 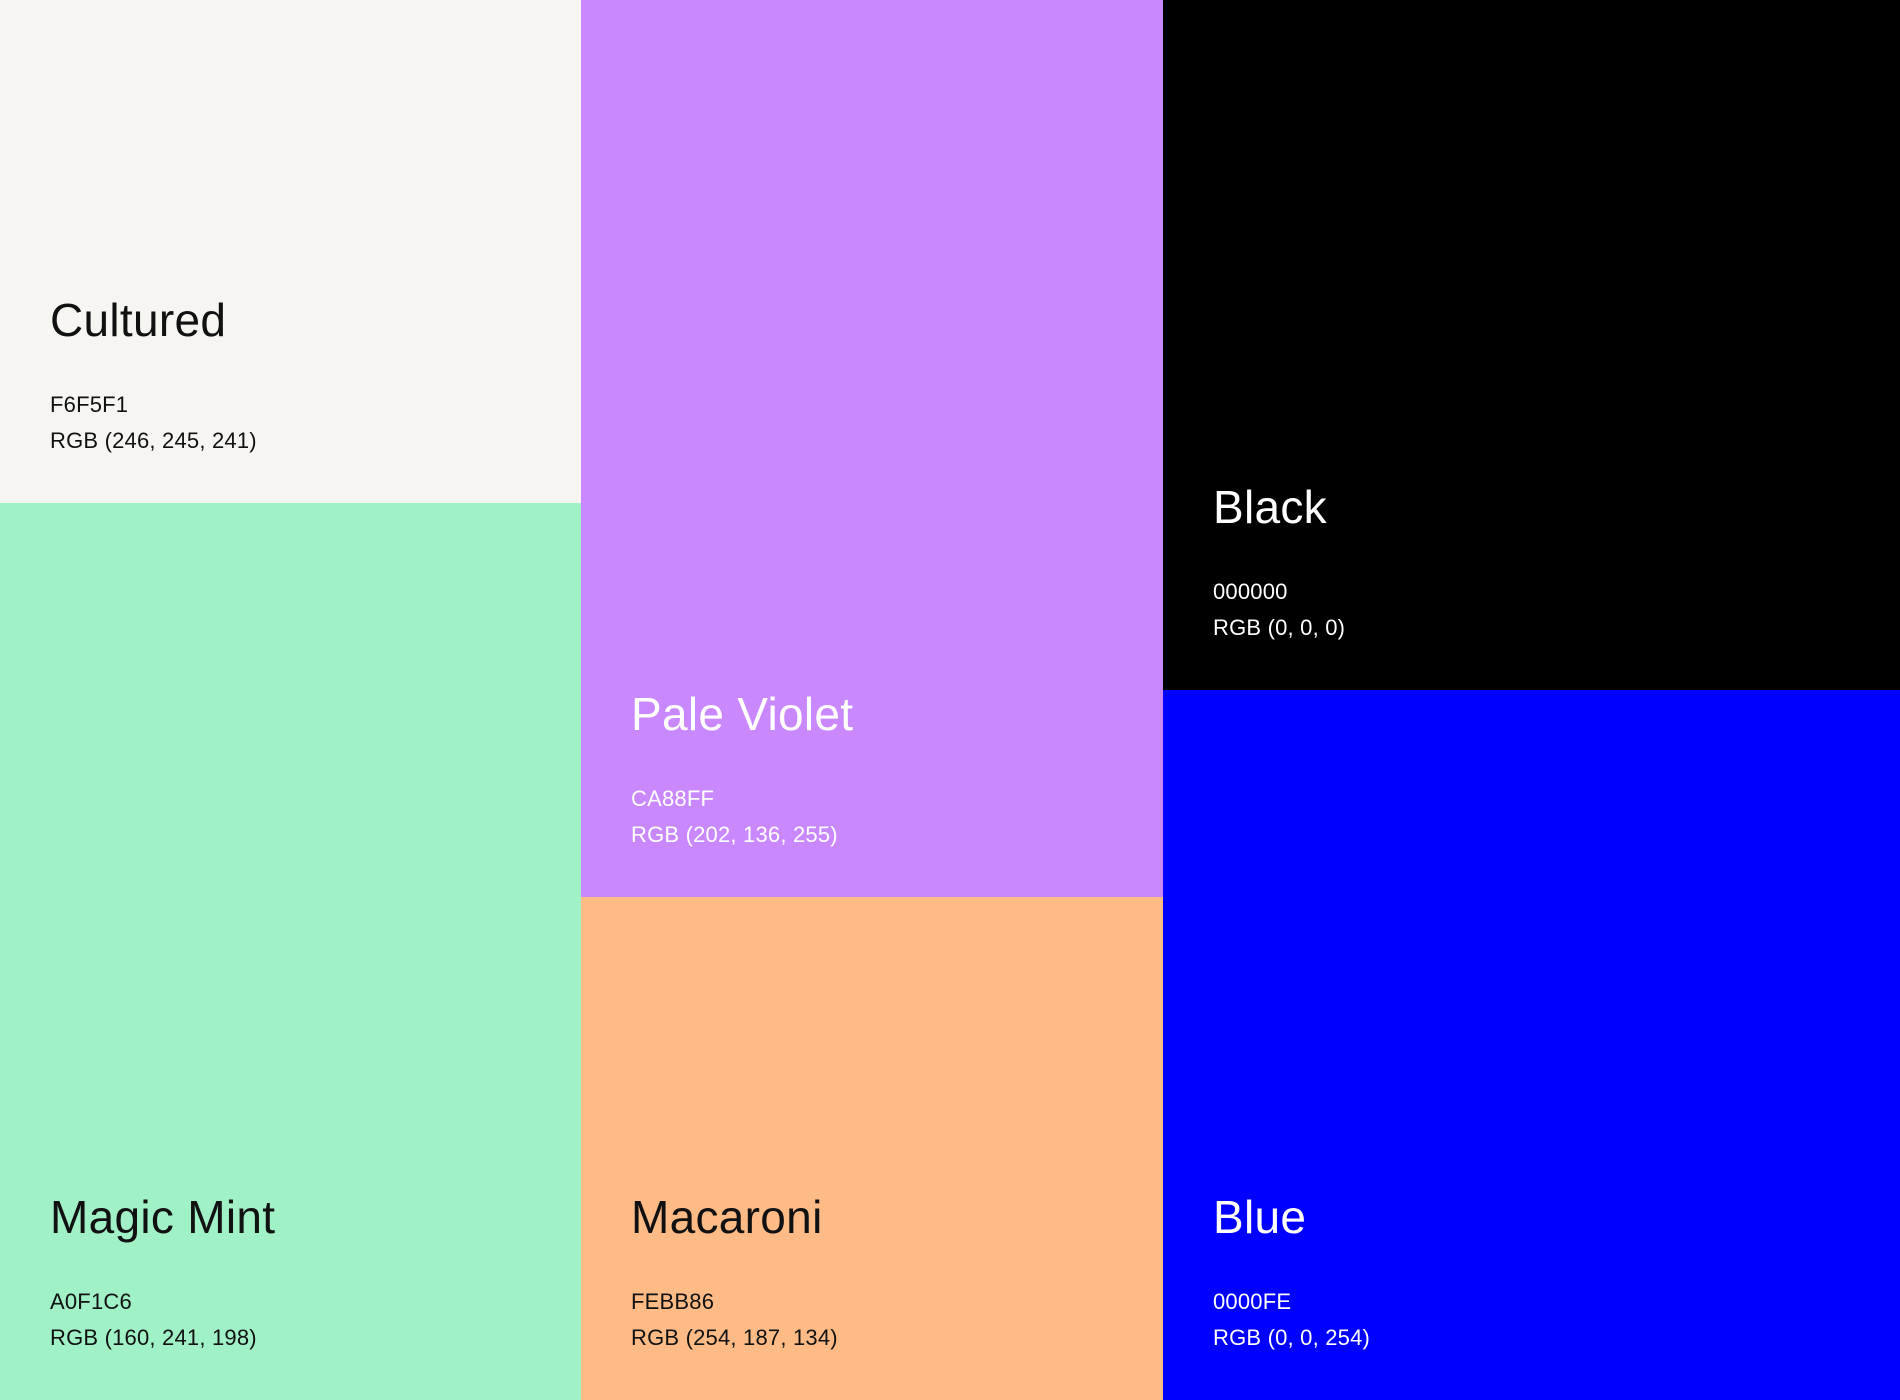 What do you see at coordinates (91, 1301) in the screenshot?
I see `swatch-hex-code: A0F1C6` at bounding box center [91, 1301].